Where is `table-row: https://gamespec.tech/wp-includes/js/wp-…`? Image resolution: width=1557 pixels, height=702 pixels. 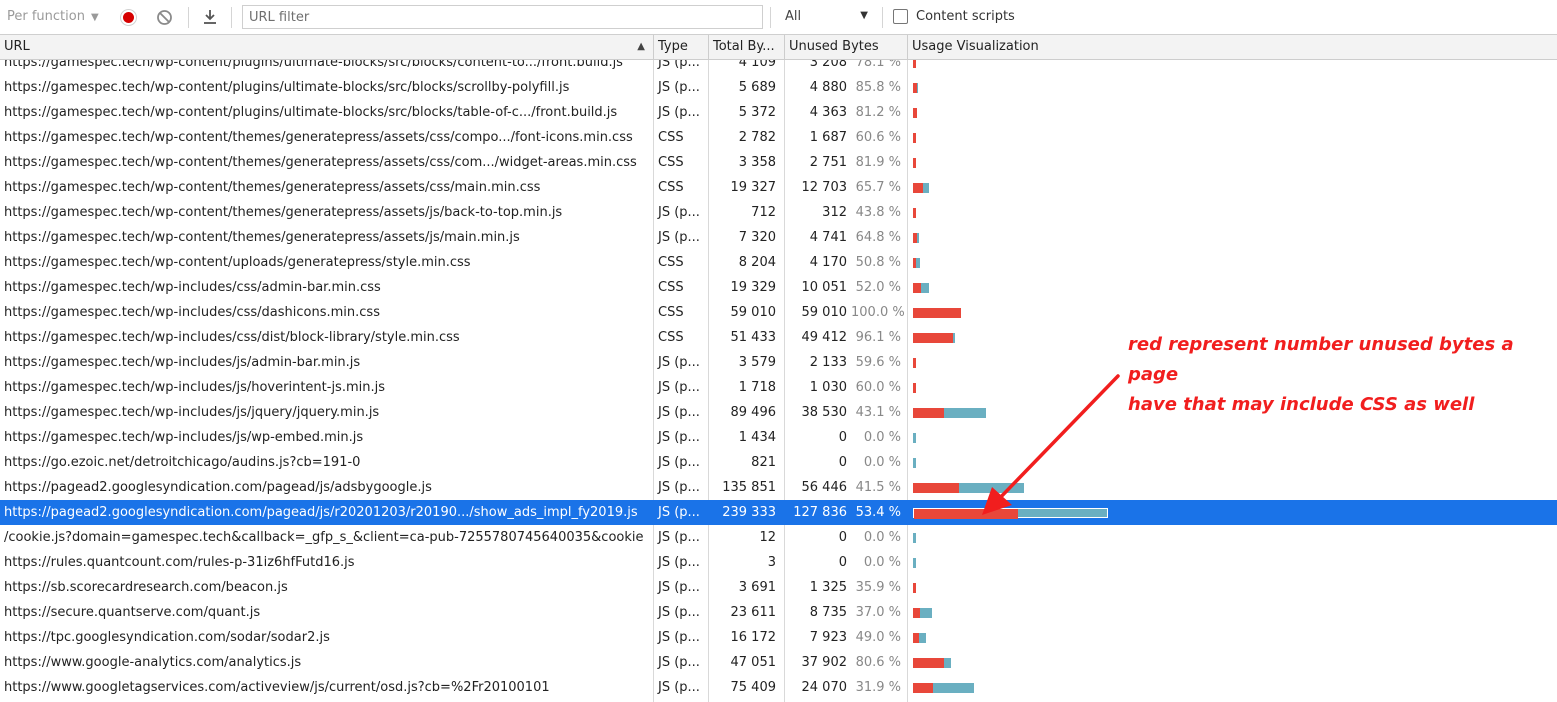
table-row: https://gamespec.tech/wp-includes/js/wp-… is located at coordinates (778, 437).